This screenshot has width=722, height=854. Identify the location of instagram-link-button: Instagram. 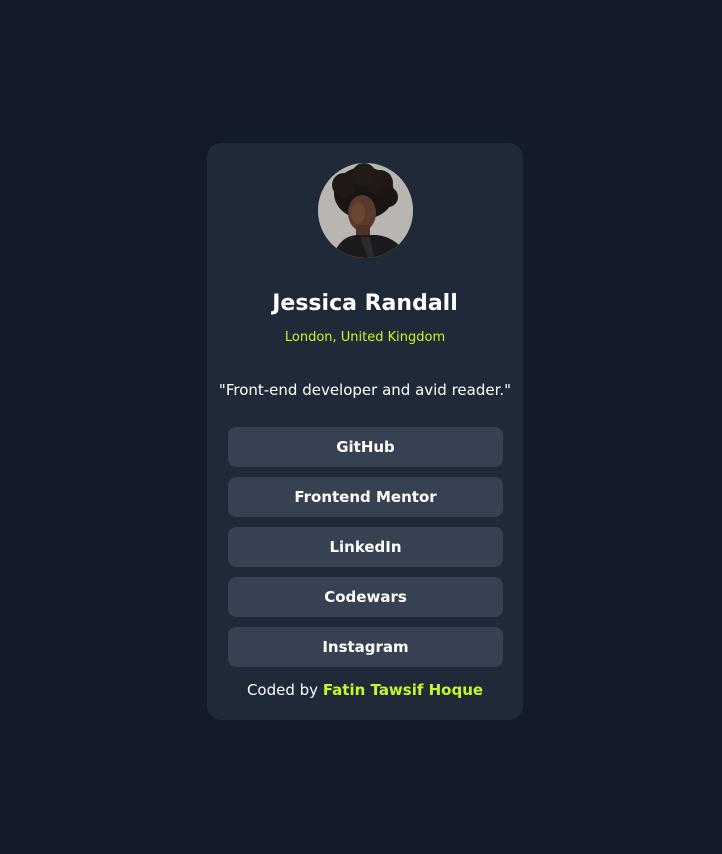
(365, 647).